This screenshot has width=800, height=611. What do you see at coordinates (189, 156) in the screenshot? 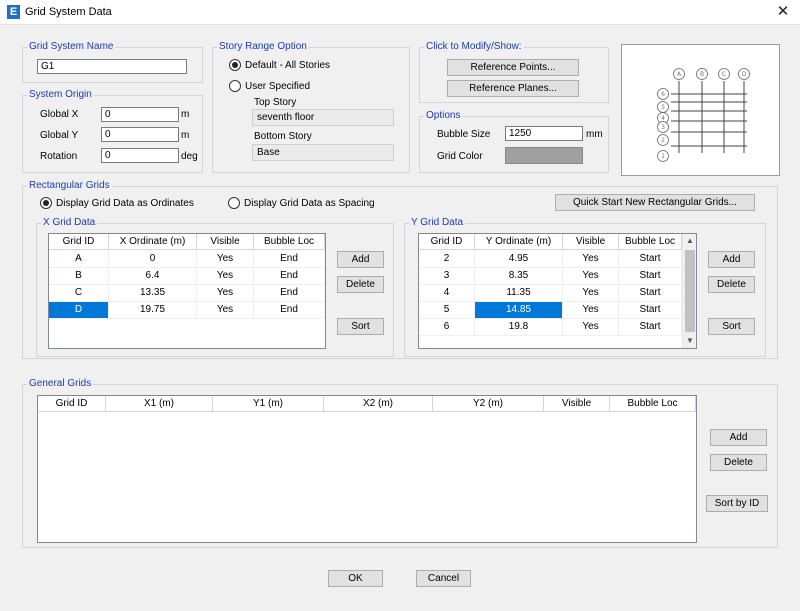
I see `rotation-unit: deg` at bounding box center [189, 156].